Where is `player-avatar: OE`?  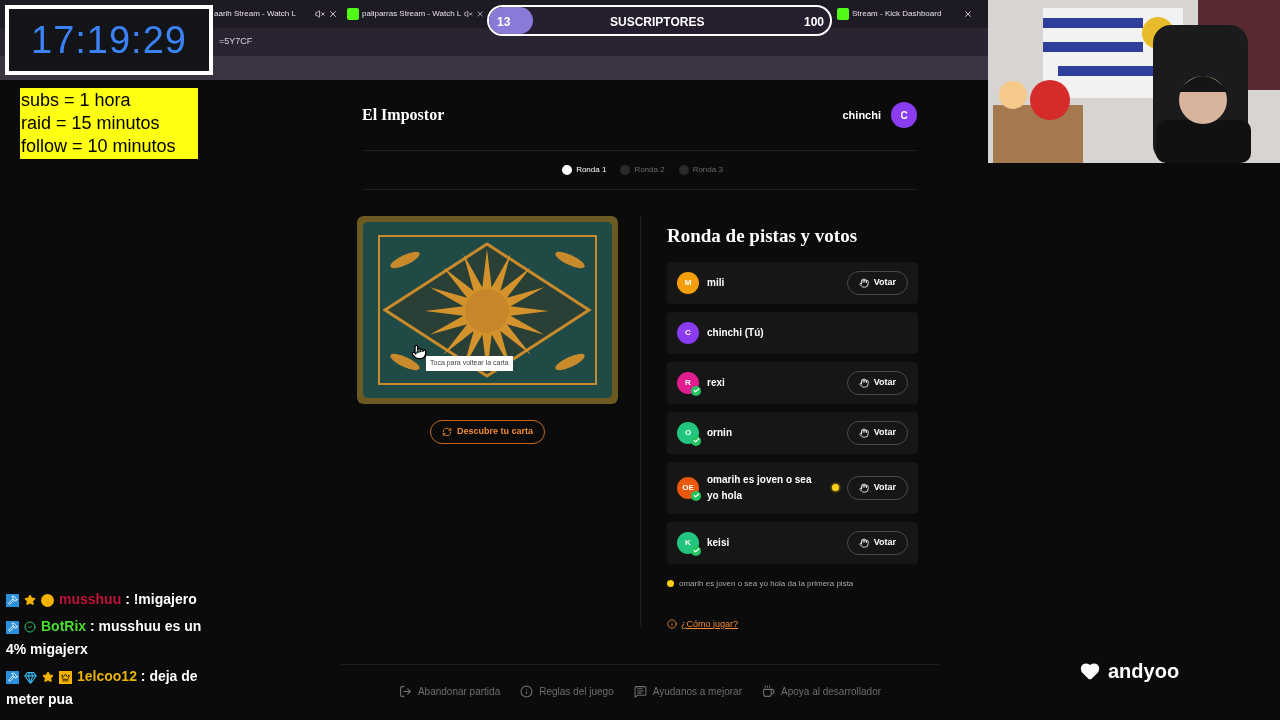
player-avatar: OE is located at coordinates (688, 487).